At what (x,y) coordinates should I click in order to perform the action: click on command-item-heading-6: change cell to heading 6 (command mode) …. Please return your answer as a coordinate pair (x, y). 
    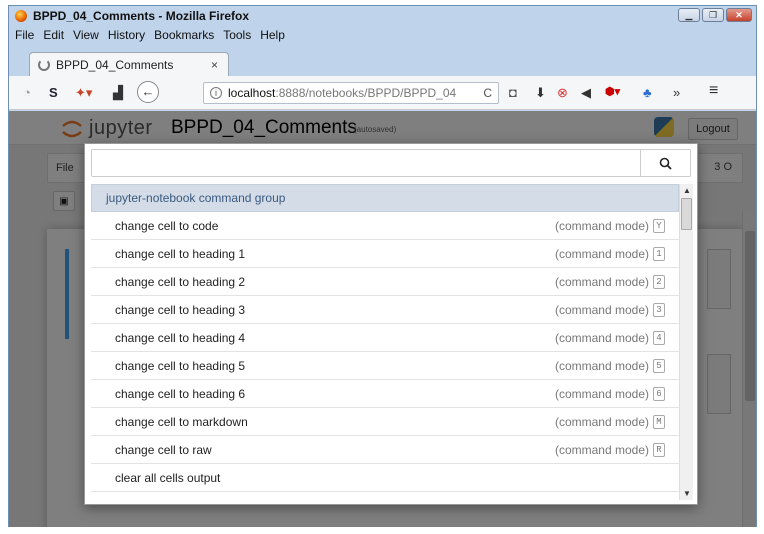
    Looking at the image, I should click on (385, 394).